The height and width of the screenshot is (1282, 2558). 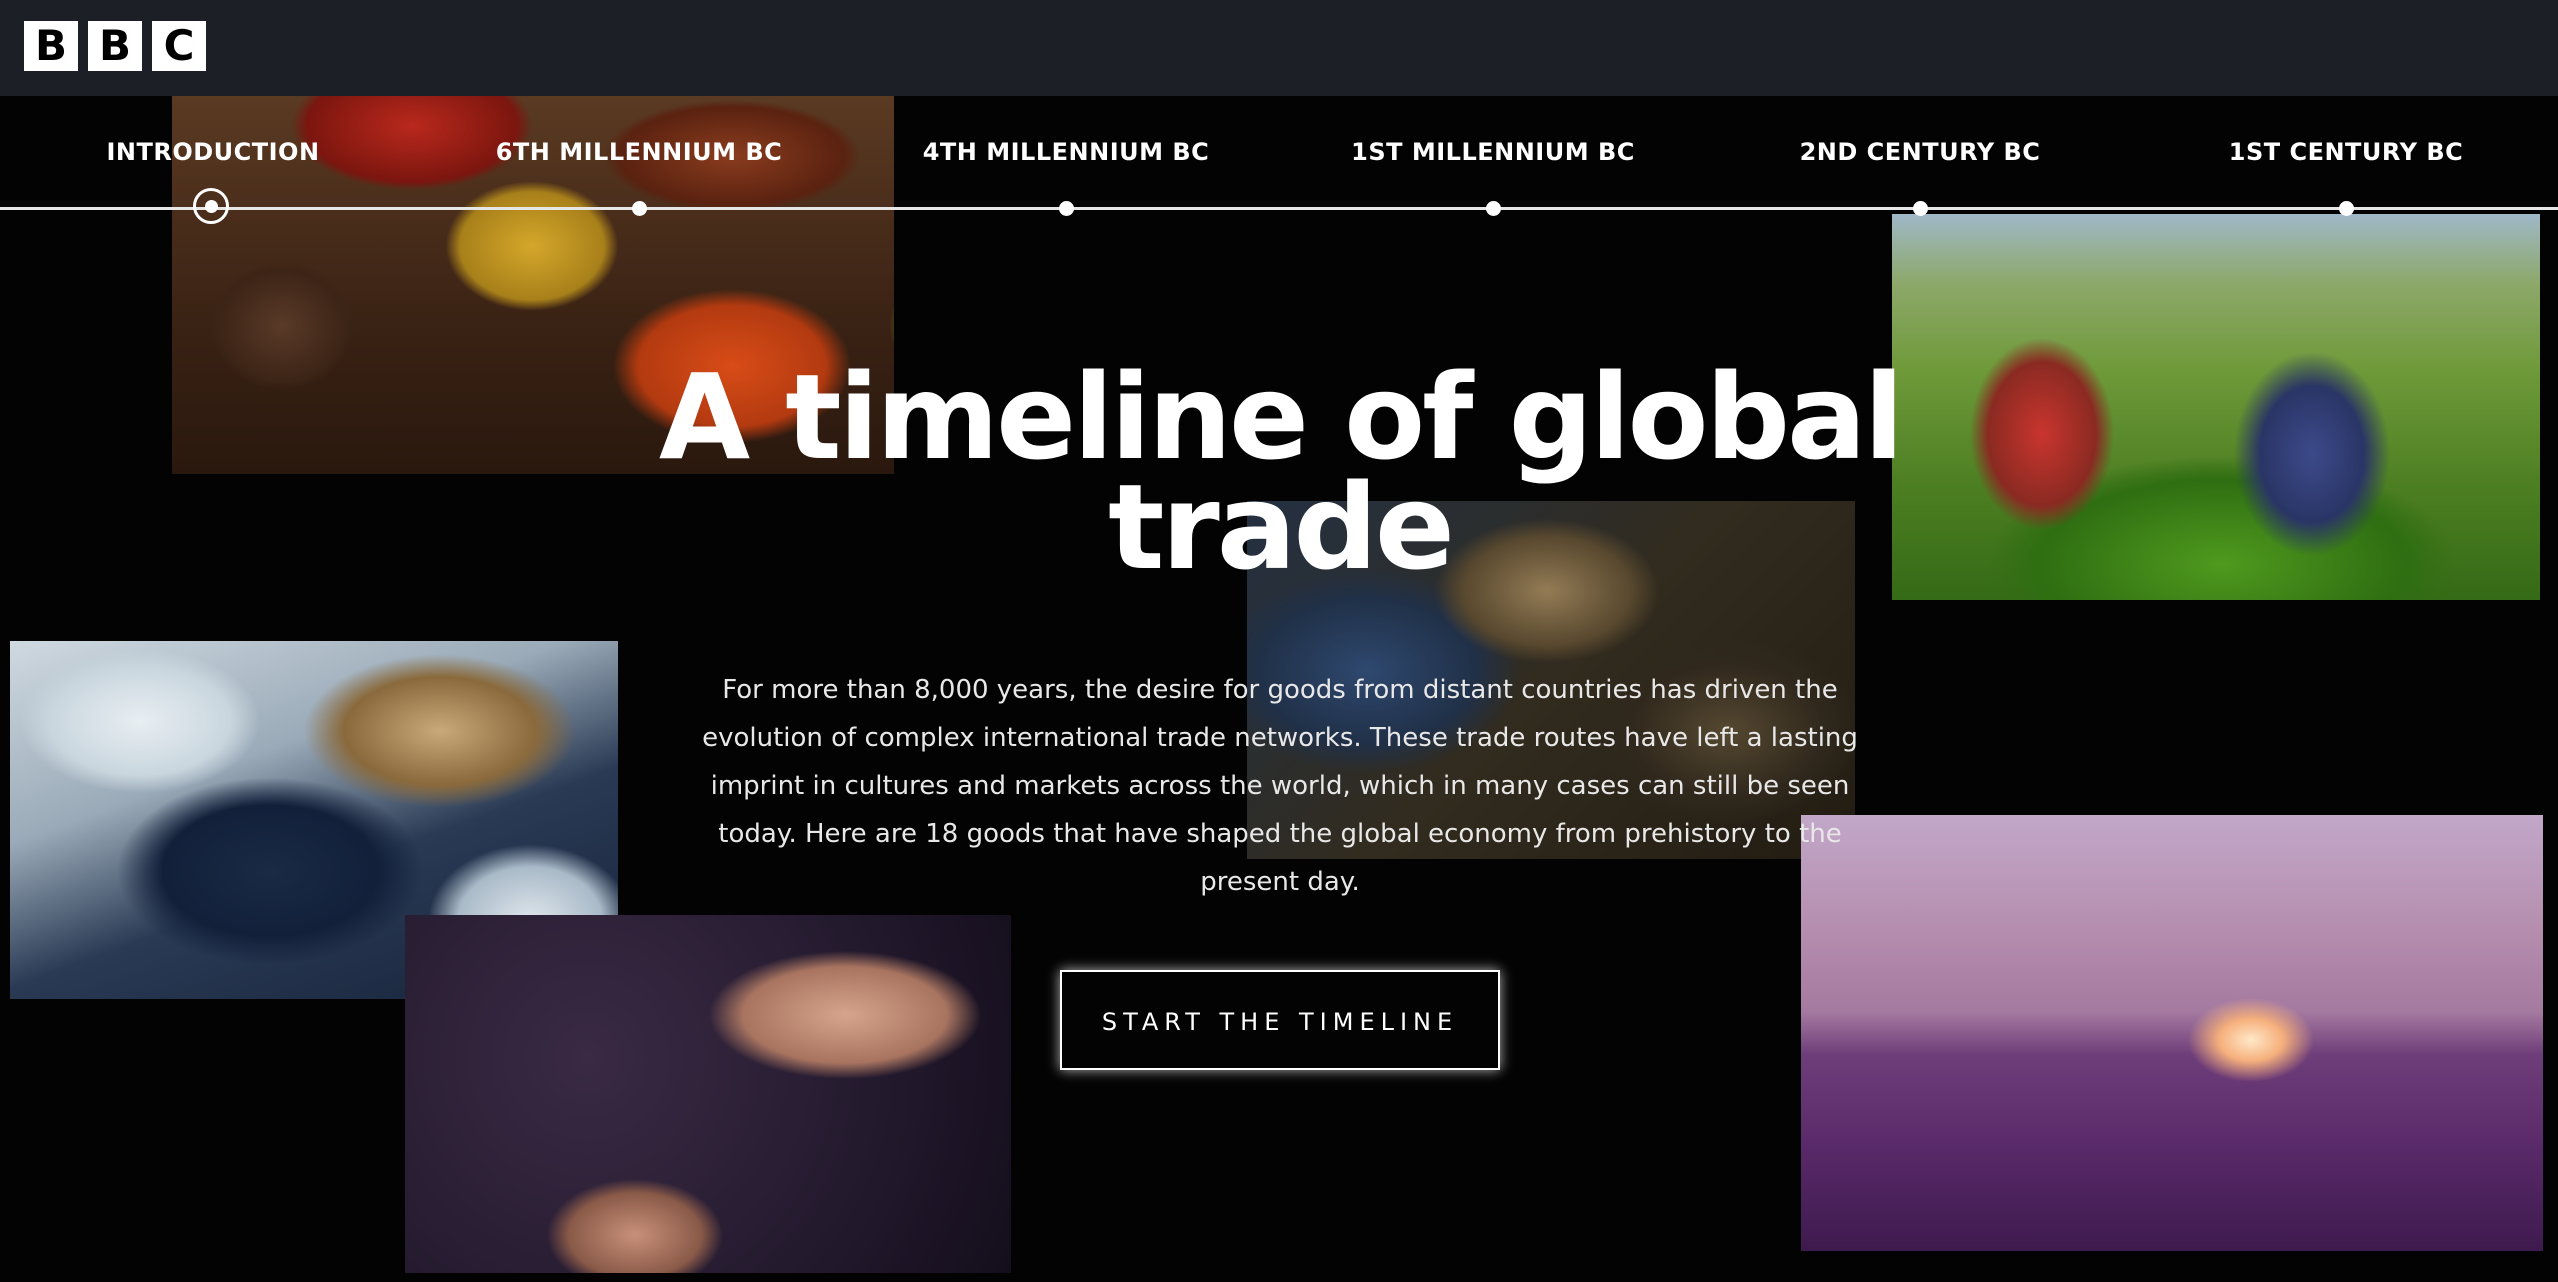 I want to click on timeline-item-4th-millennium-bc: 4TH MILLENNIUM BC, so click(x=1066, y=161).